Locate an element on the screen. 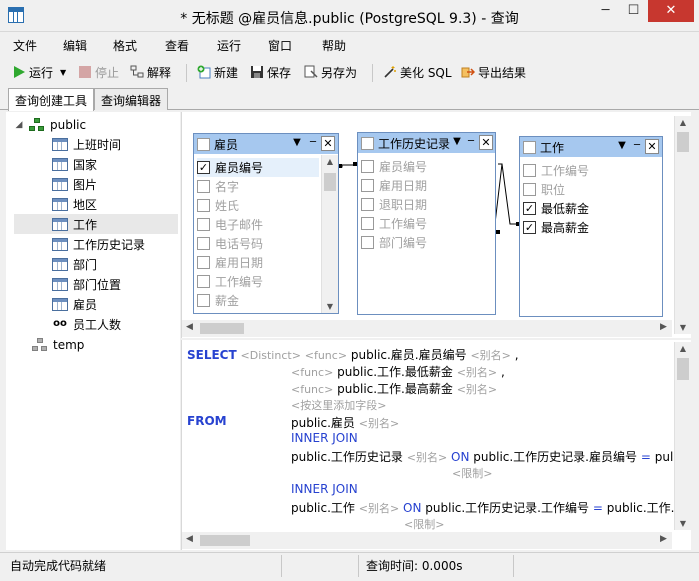  sql-add-field-placeholder: <按这里添加字段> is located at coordinates (338, 405).